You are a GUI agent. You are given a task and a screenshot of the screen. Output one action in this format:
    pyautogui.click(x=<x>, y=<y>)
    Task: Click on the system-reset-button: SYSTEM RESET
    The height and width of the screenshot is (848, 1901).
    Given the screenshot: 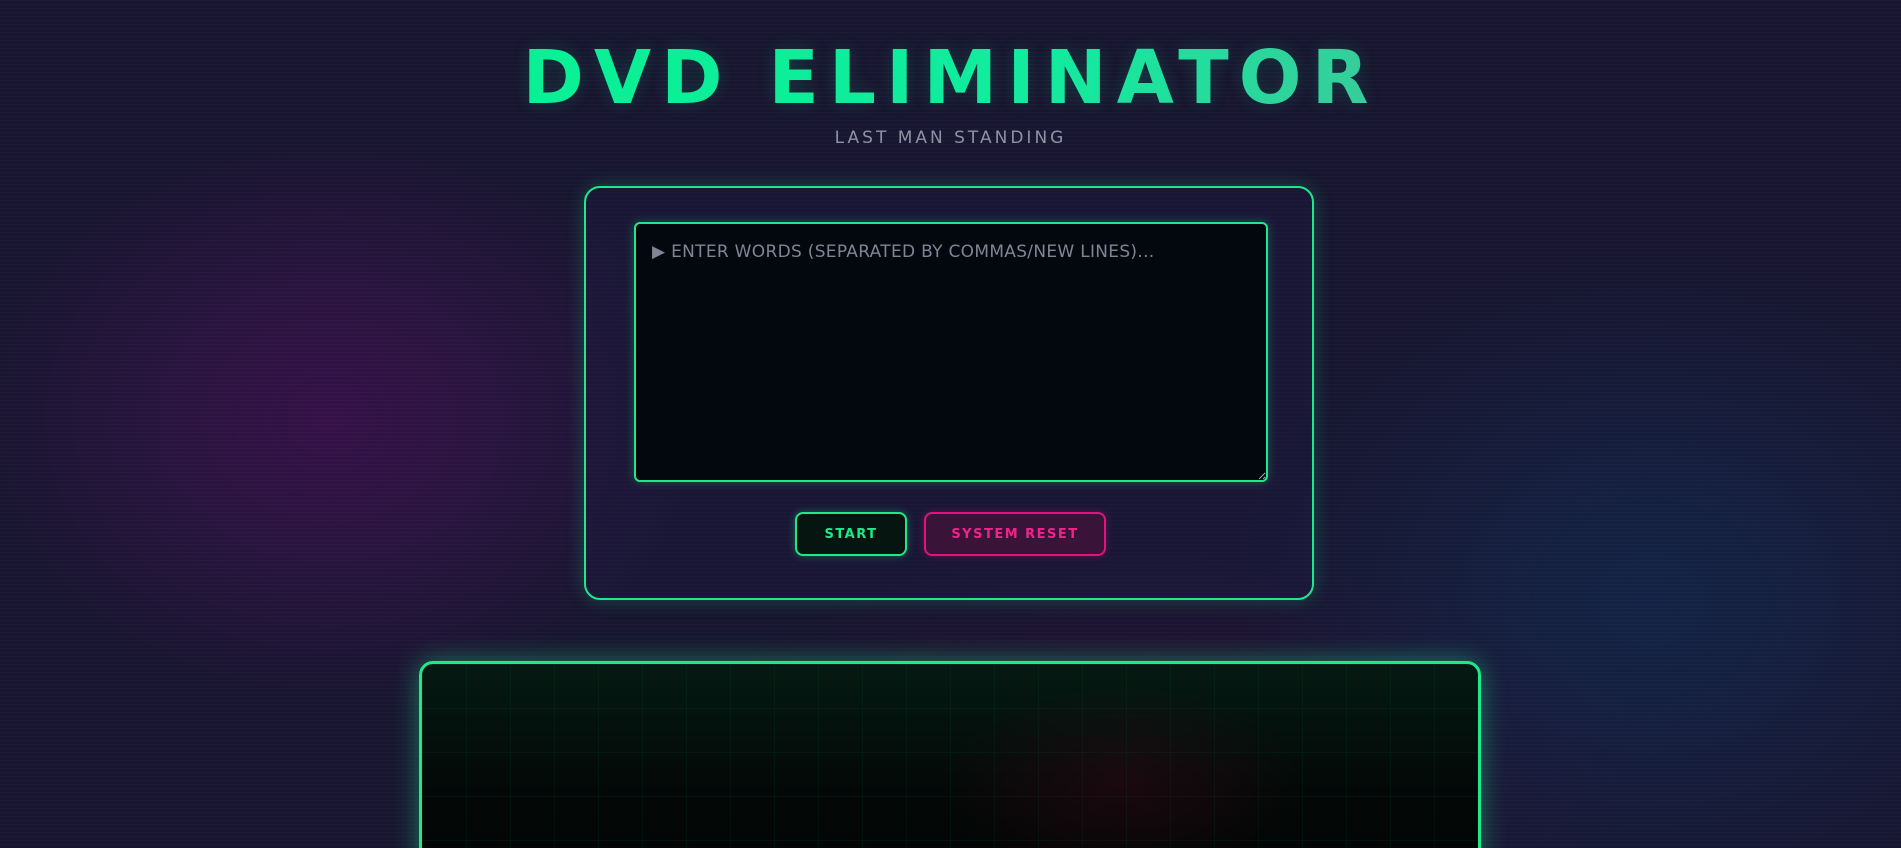 What is the action you would take?
    pyautogui.click(x=1015, y=534)
    